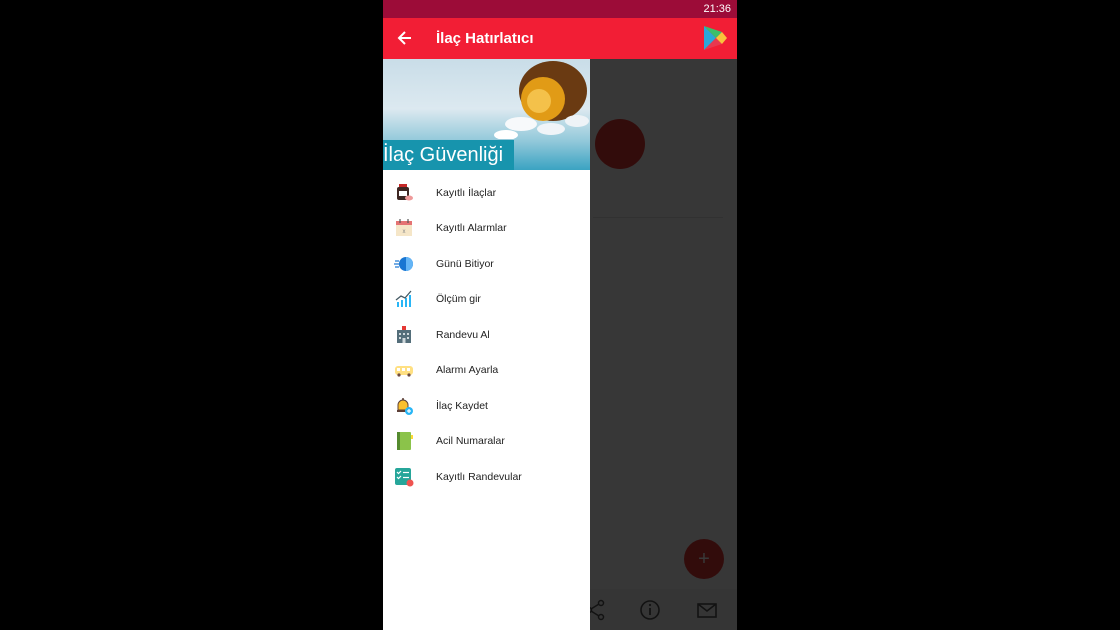  I want to click on app-title: İlaç Hatırlatıcı, so click(485, 38).